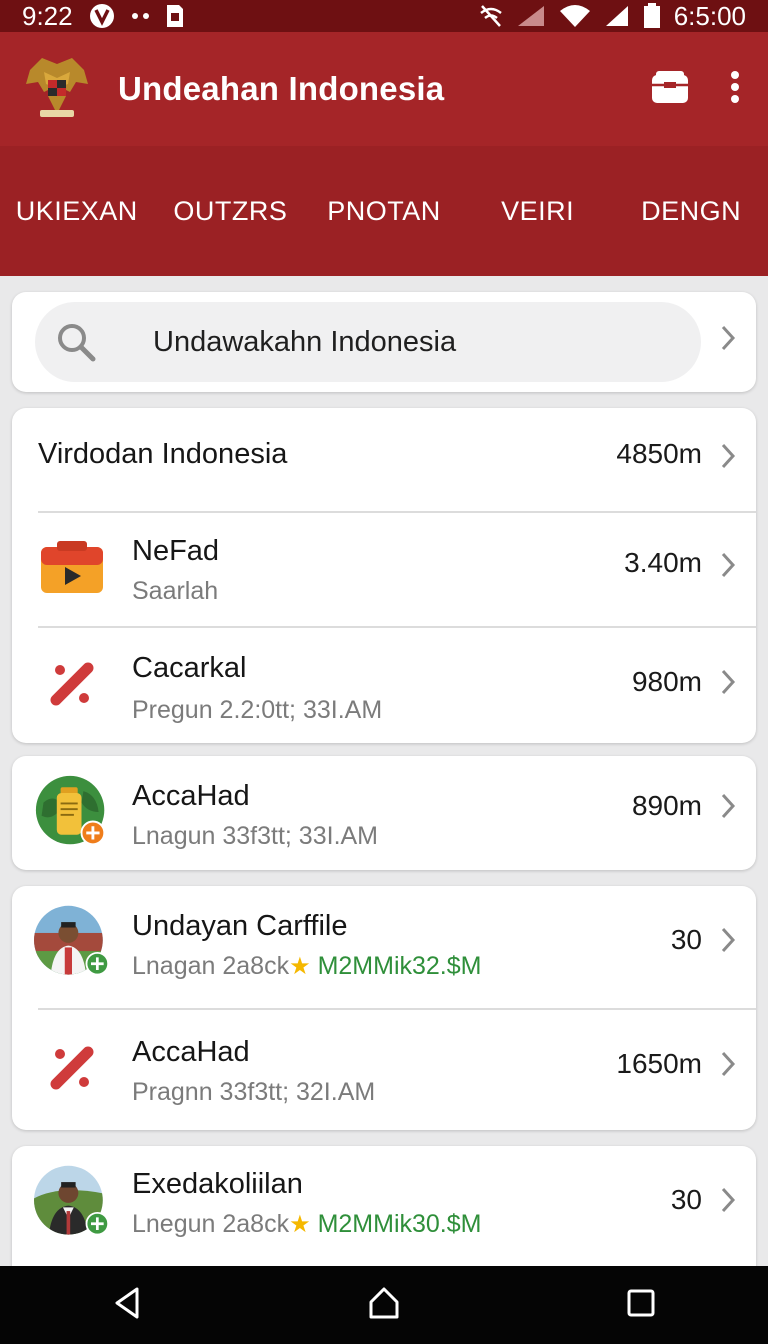 The width and height of the screenshot is (768, 1344). What do you see at coordinates (77, 211) in the screenshot?
I see `tab-ukiexan: UKIEXAN` at bounding box center [77, 211].